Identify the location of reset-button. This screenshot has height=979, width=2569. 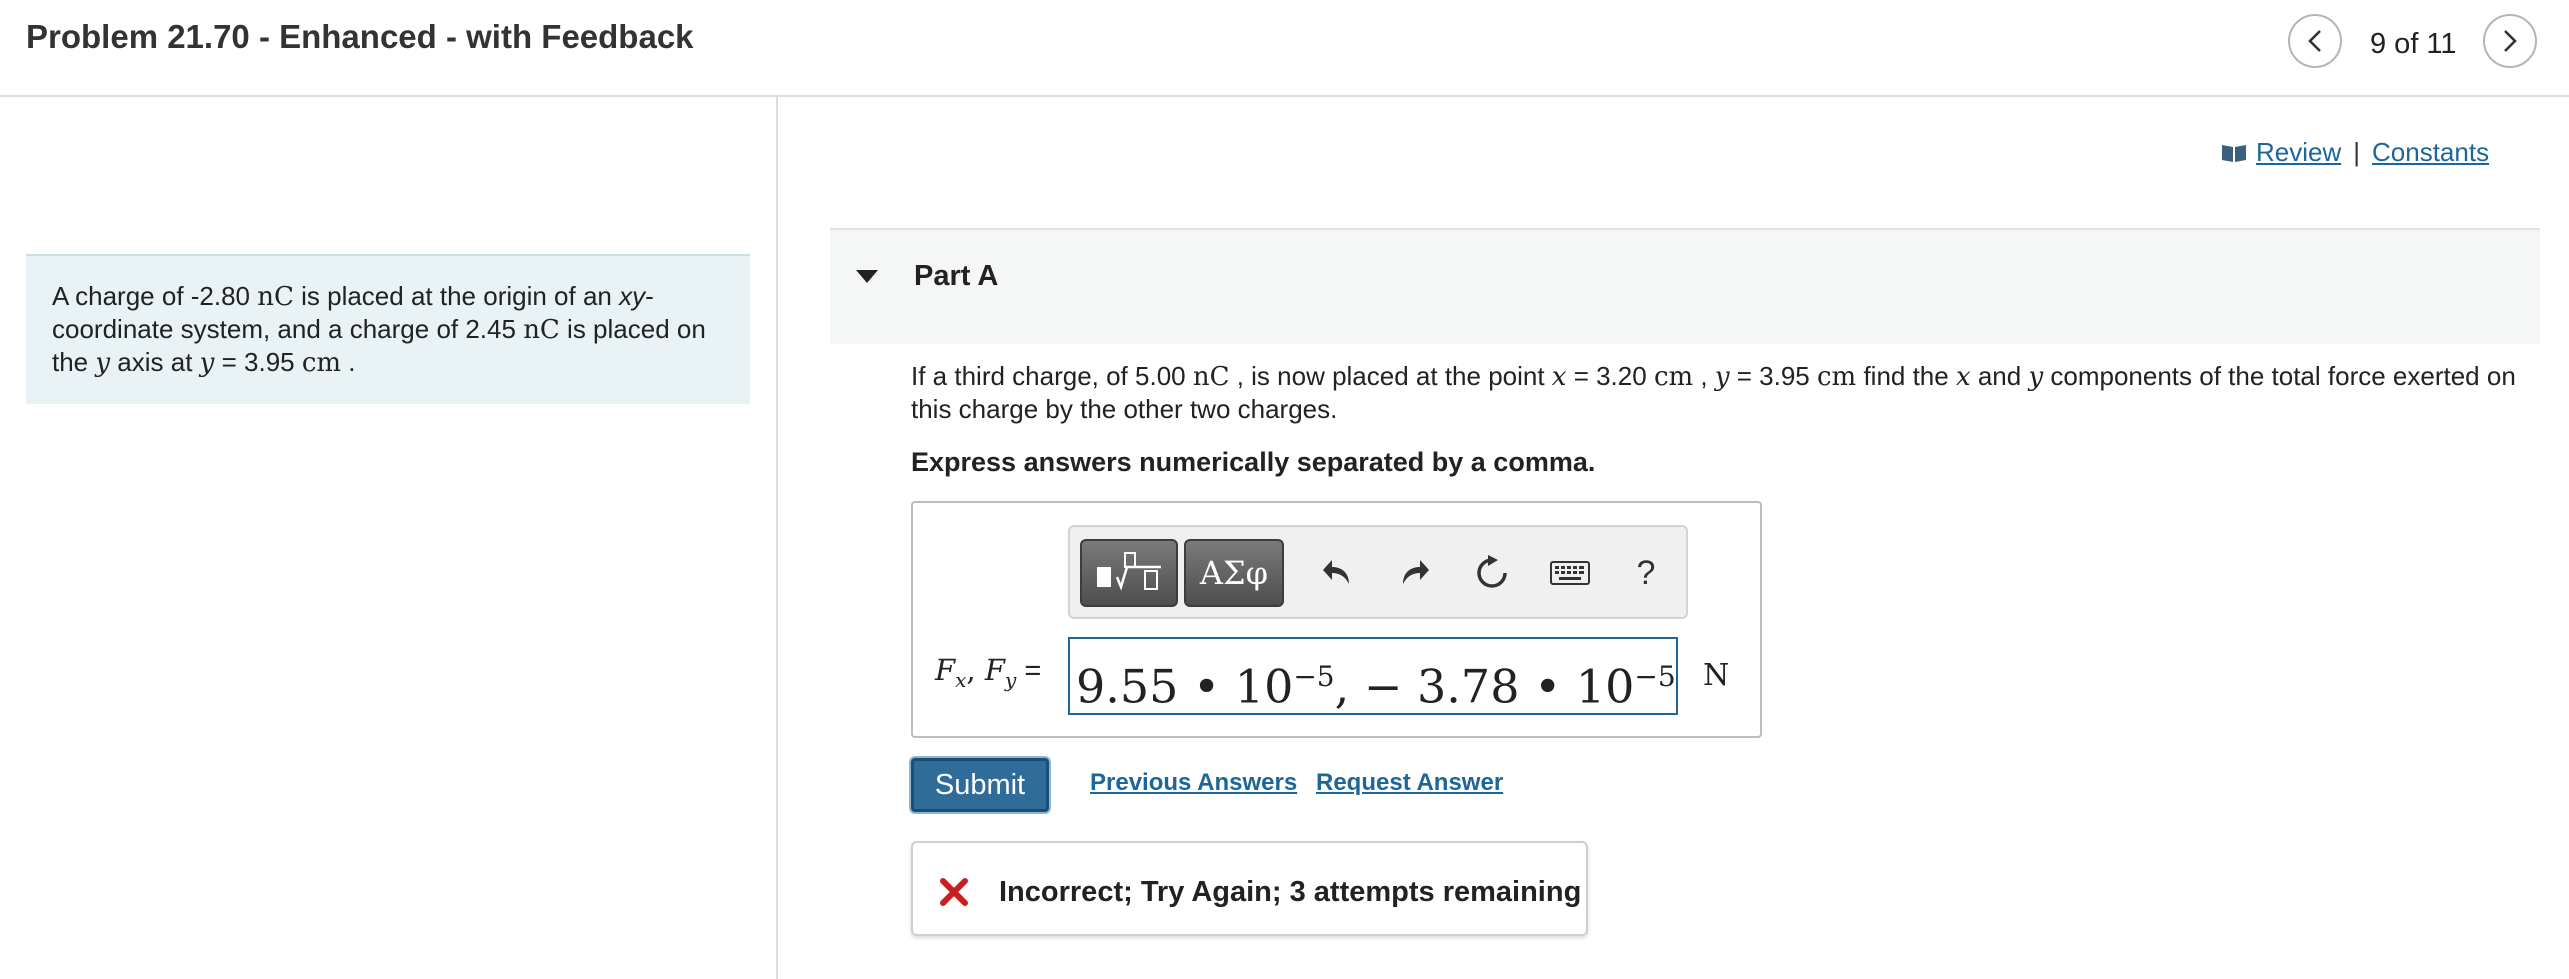
(1492, 573).